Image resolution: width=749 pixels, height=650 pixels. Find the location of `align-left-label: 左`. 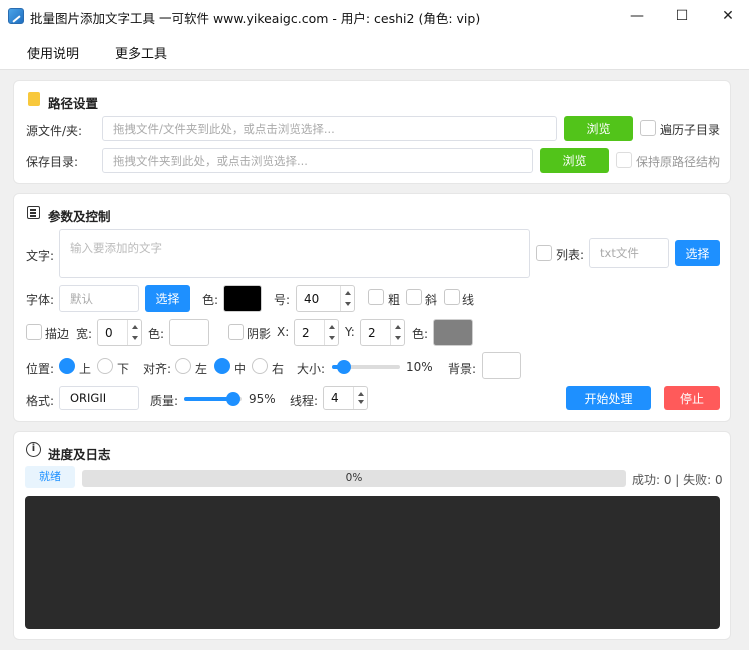

align-left-label: 左 is located at coordinates (201, 369).